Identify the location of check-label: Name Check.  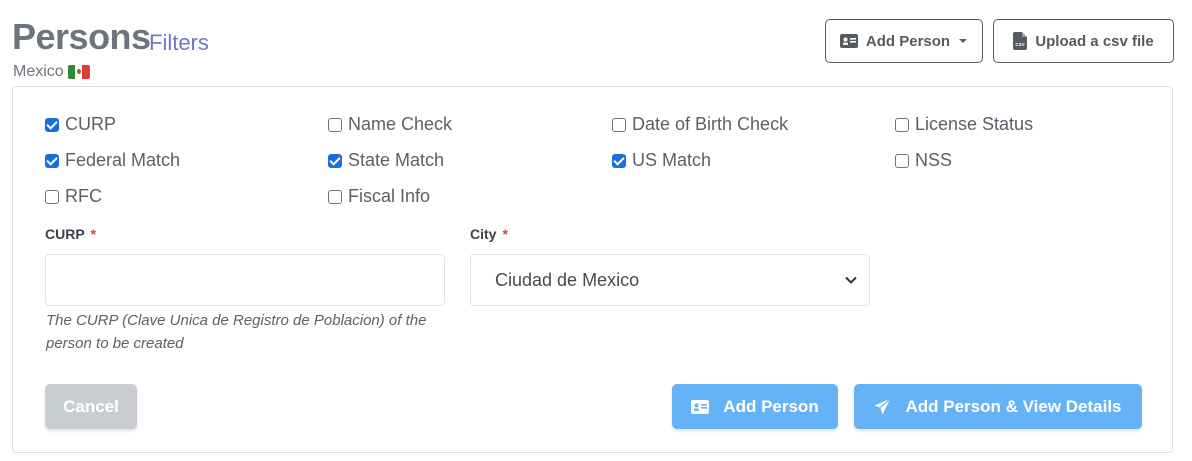
(400, 124).